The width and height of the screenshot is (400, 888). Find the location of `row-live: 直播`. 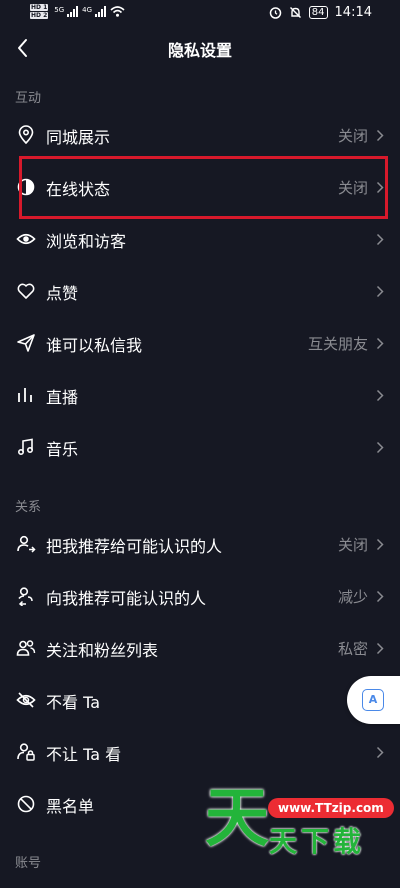

row-live: 直播 is located at coordinates (200, 395).